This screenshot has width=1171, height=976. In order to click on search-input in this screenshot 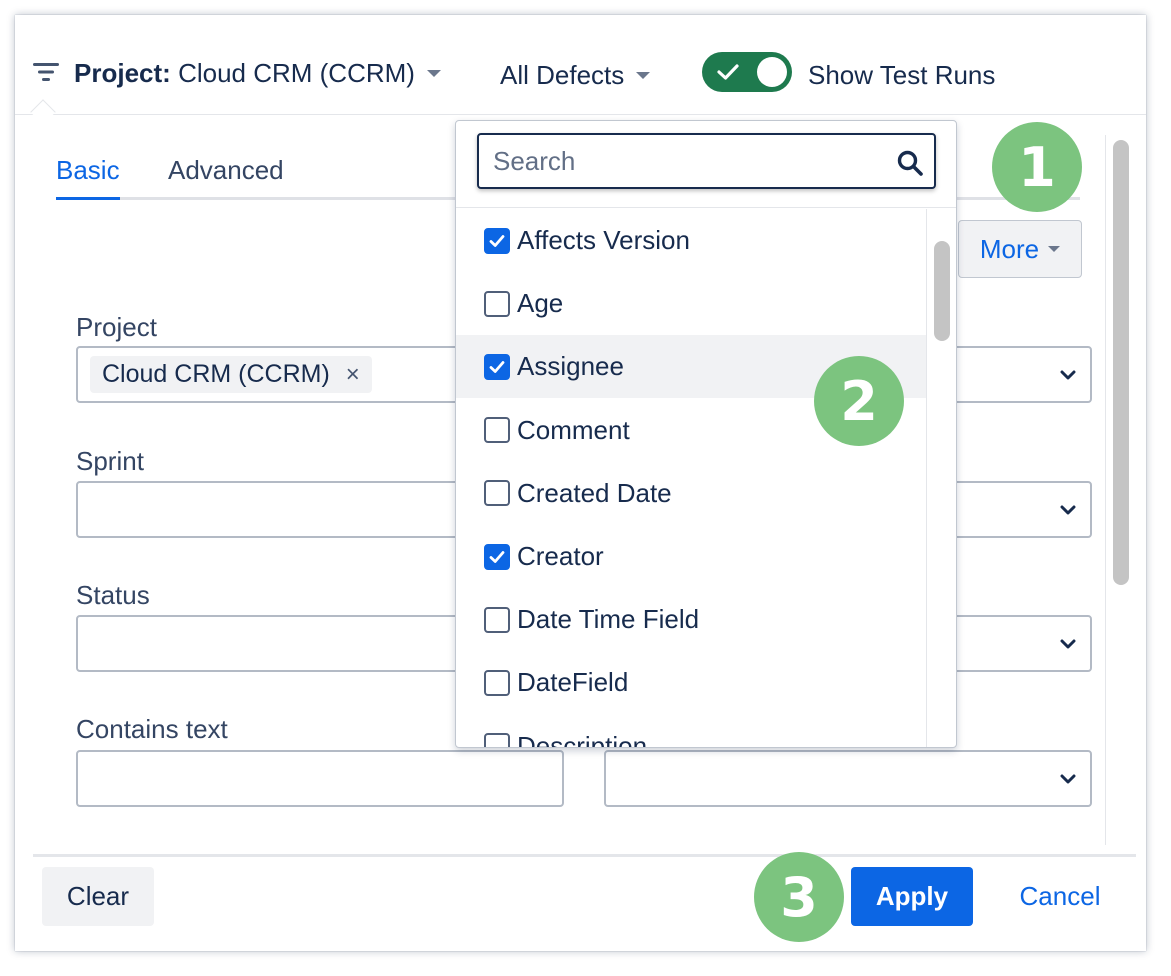, I will do `click(683, 161)`.